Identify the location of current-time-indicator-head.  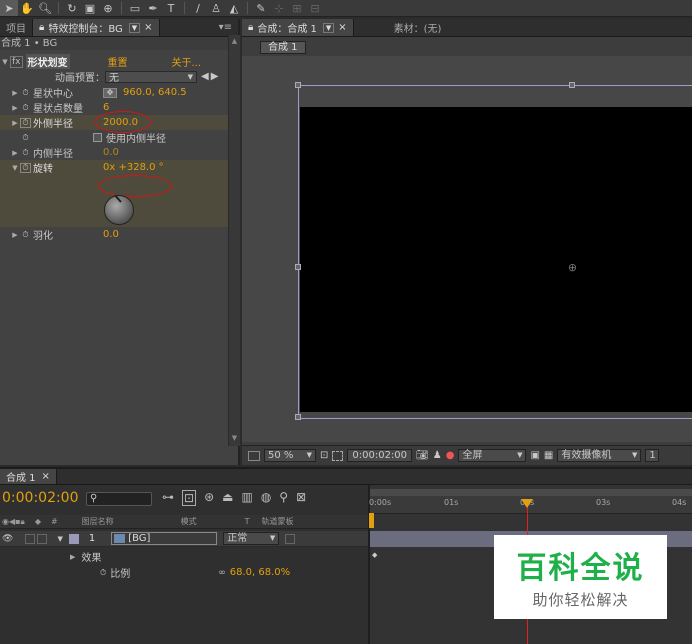
(527, 503).